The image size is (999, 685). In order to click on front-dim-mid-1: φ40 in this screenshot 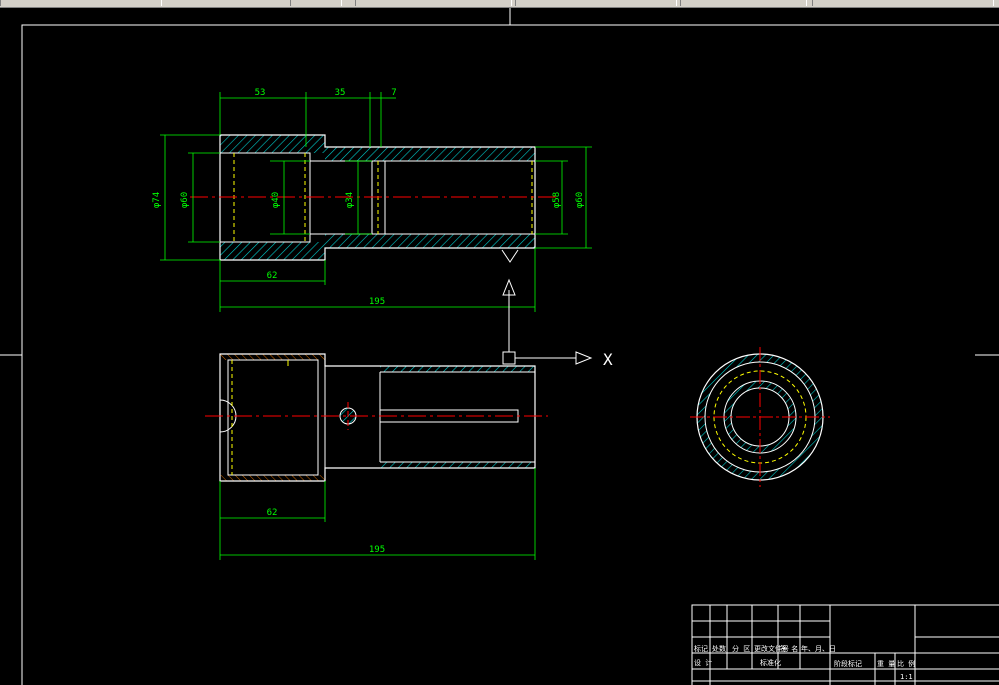, I will do `click(276, 200)`.